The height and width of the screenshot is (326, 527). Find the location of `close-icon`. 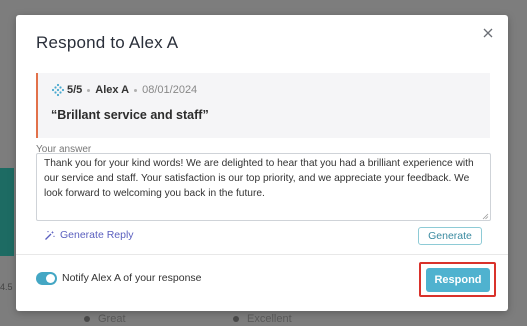

close-icon is located at coordinates (488, 33).